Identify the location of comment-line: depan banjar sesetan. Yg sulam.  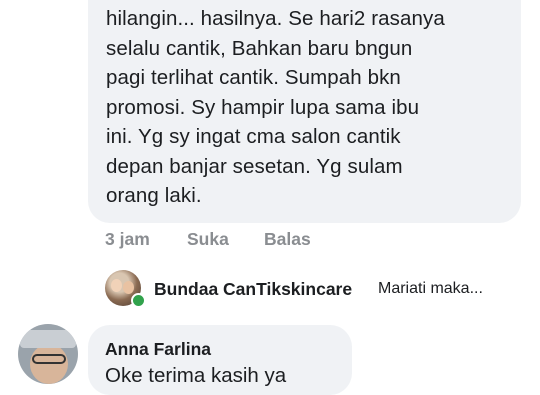
(254, 166).